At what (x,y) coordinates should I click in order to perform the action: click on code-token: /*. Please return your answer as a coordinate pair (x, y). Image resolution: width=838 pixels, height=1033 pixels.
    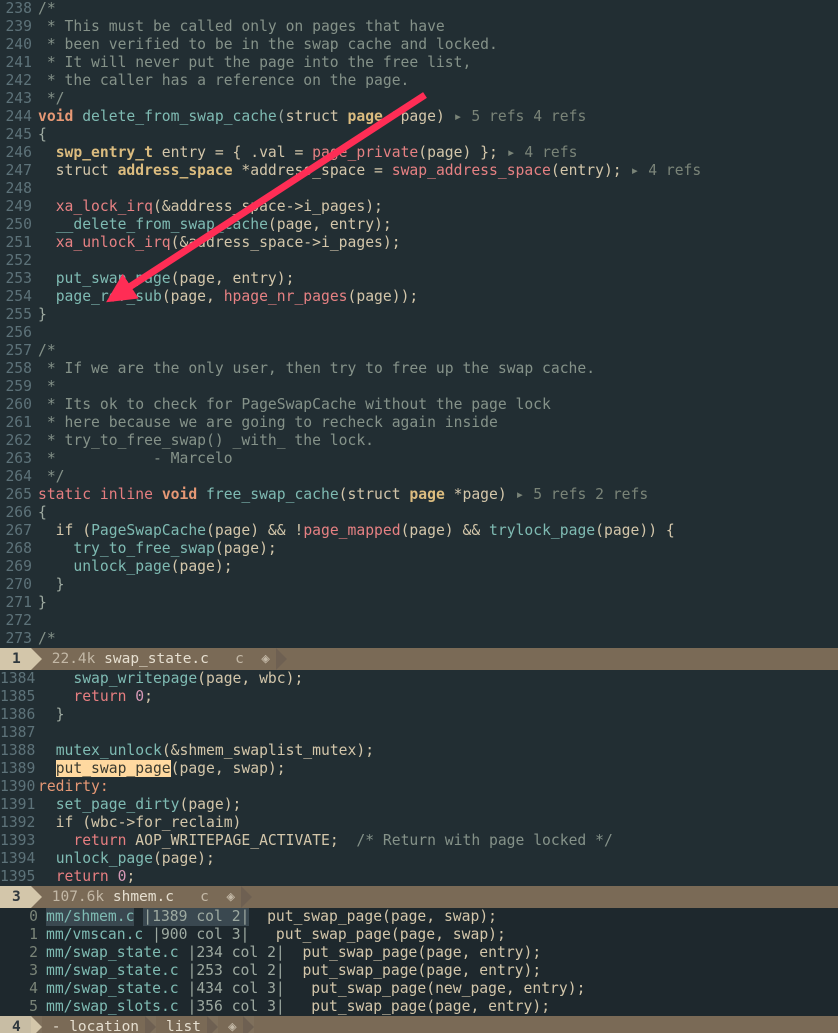
    Looking at the image, I should click on (47, 350).